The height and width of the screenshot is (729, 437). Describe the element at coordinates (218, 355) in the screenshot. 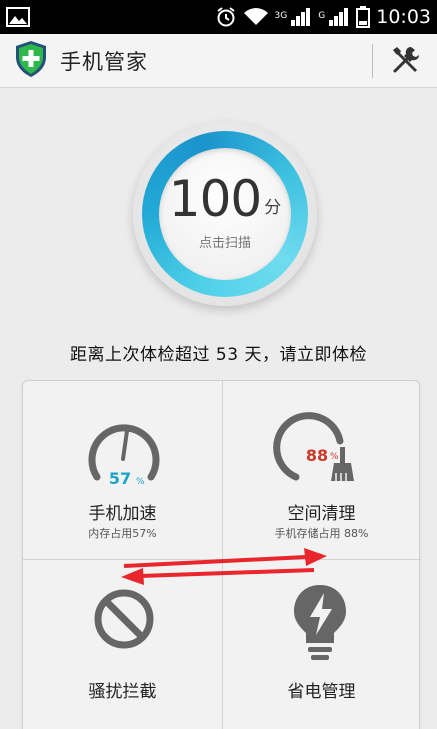

I see `exam-notice: 距离上次体检超过 53 天，请立即体检` at that location.